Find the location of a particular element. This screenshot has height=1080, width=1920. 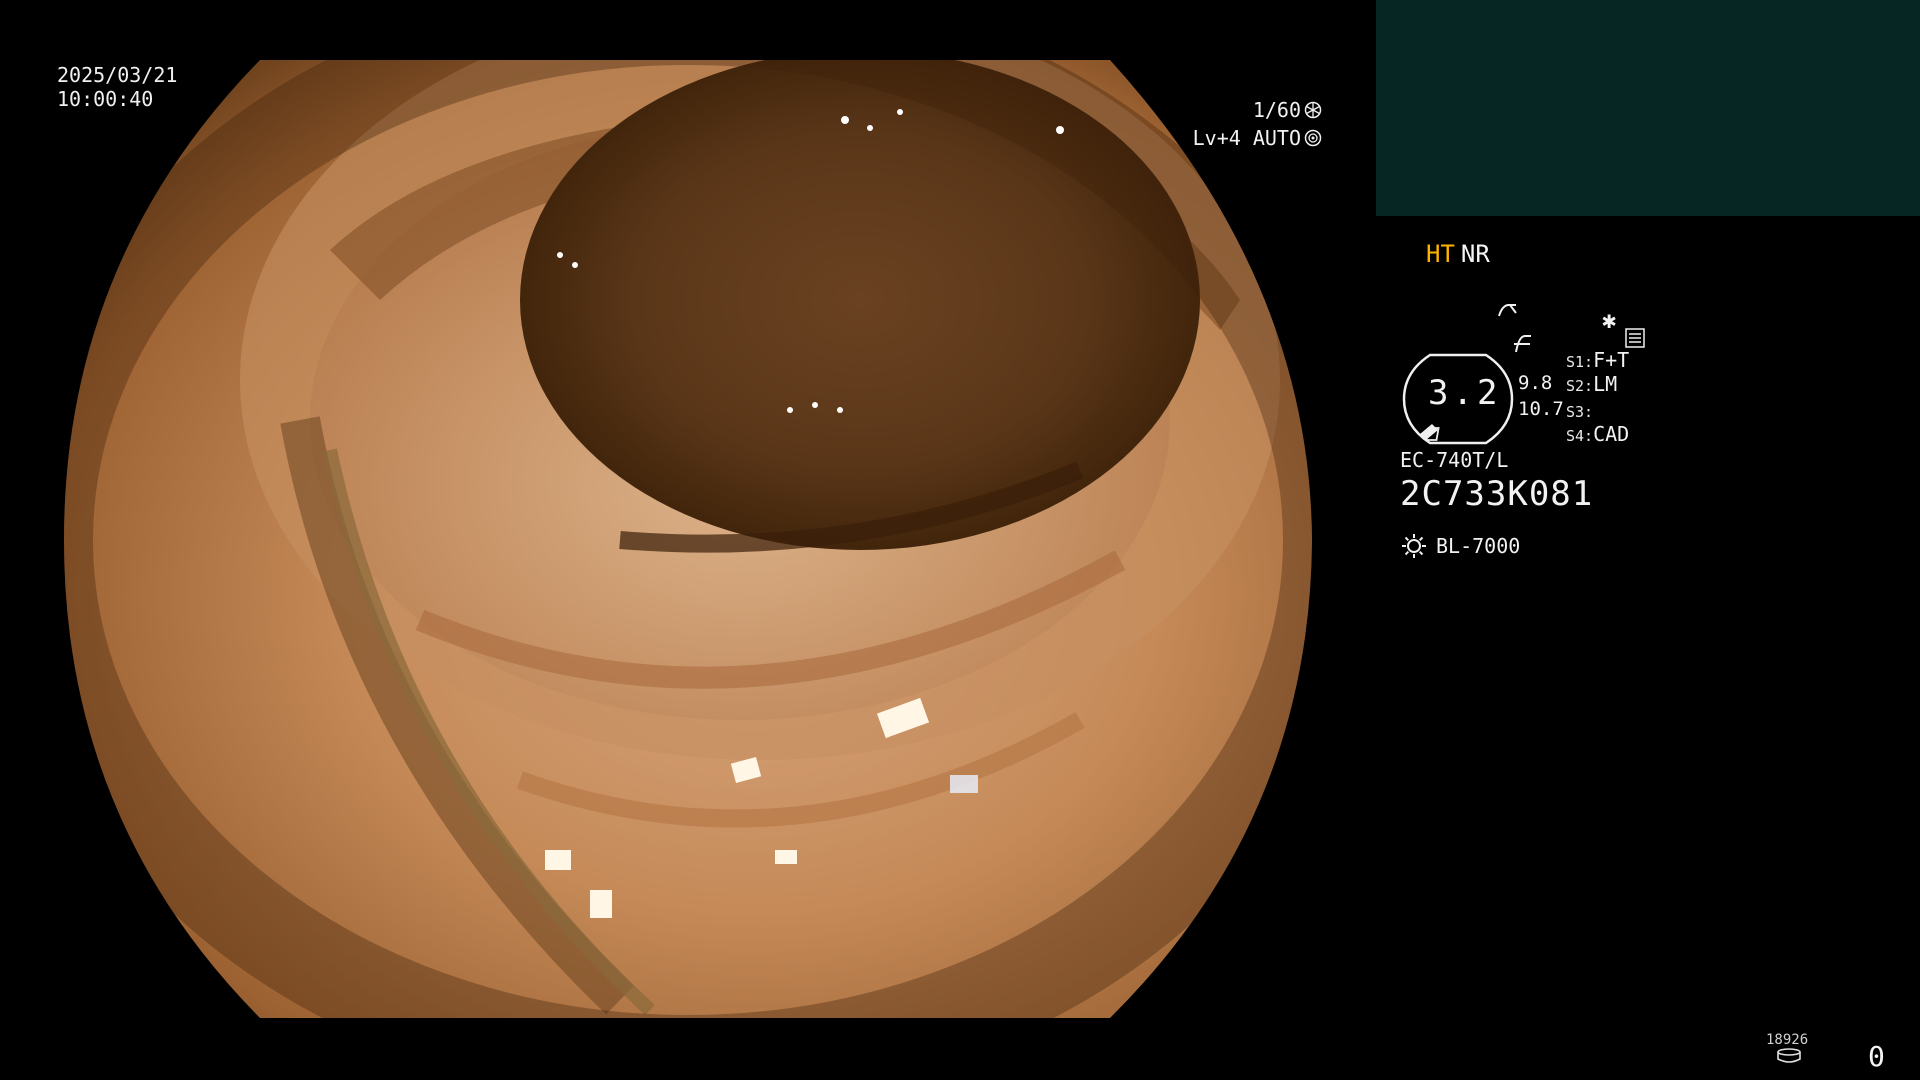

exposure-readout: 1/60 Lv+4 AUTO is located at coordinates (1246, 124).